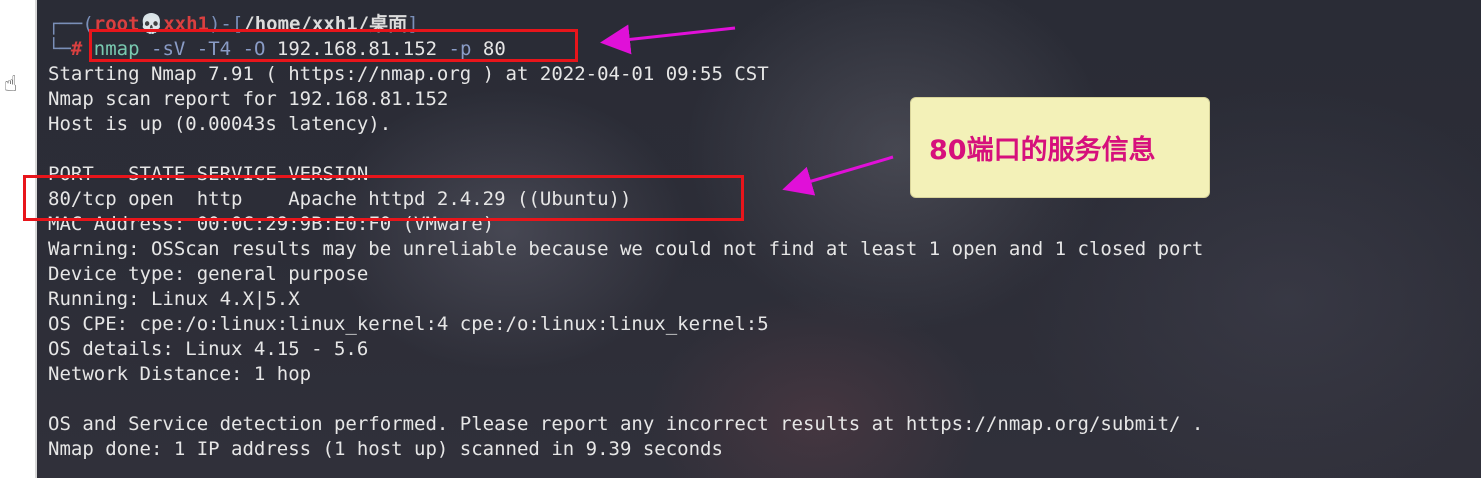 The image size is (1481, 478). I want to click on arrow-to-port, so click(838, 175).